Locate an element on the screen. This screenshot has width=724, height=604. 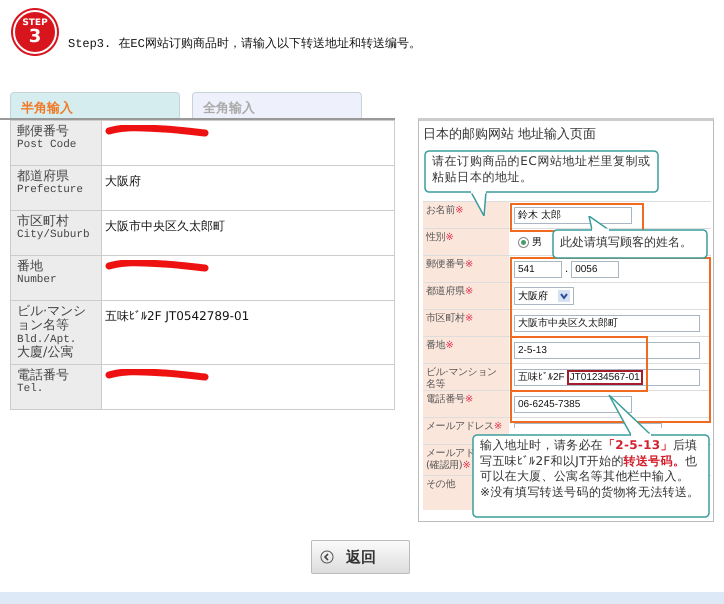
input-field: 五味ﾋﾞﾙ2F JT01234567-01 is located at coordinates (607, 377).